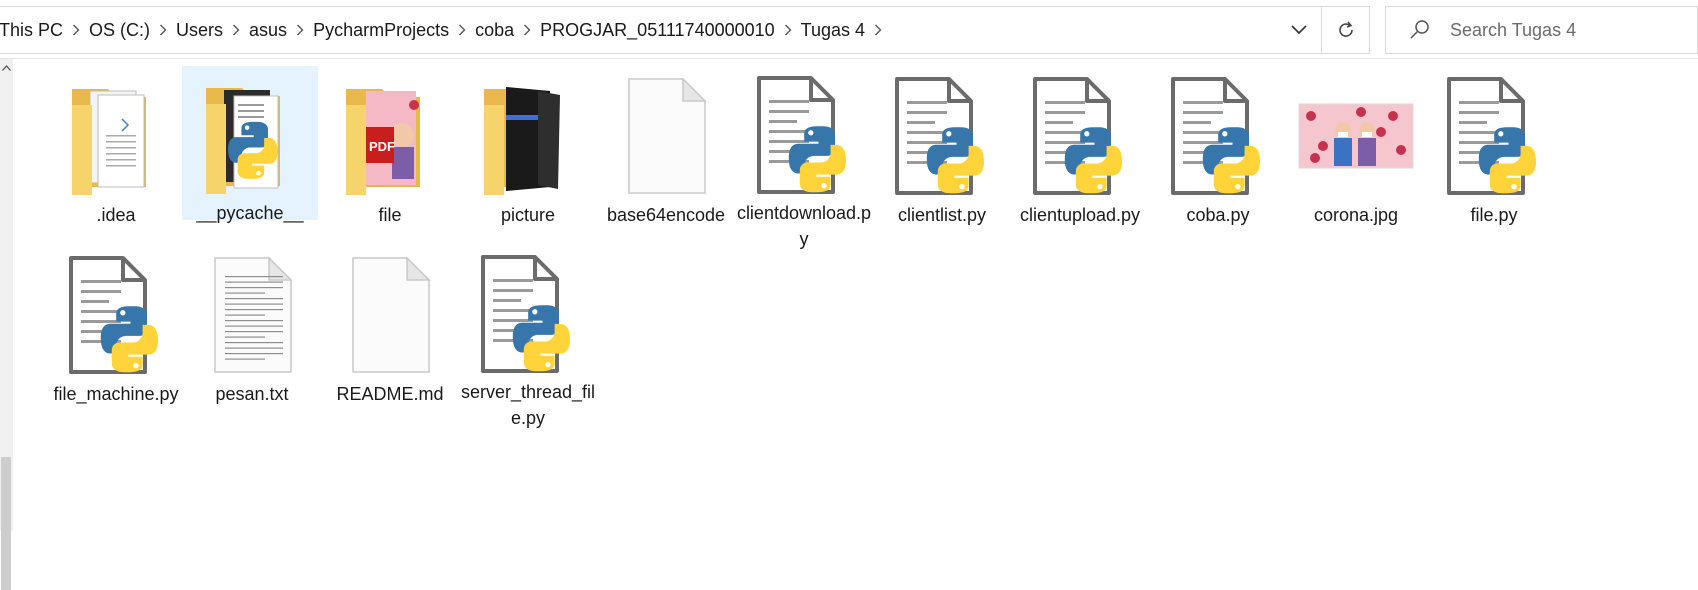 Image resolution: width=1698 pixels, height=590 pixels. What do you see at coordinates (250, 136) in the screenshot?
I see `folder-python-icon` at bounding box center [250, 136].